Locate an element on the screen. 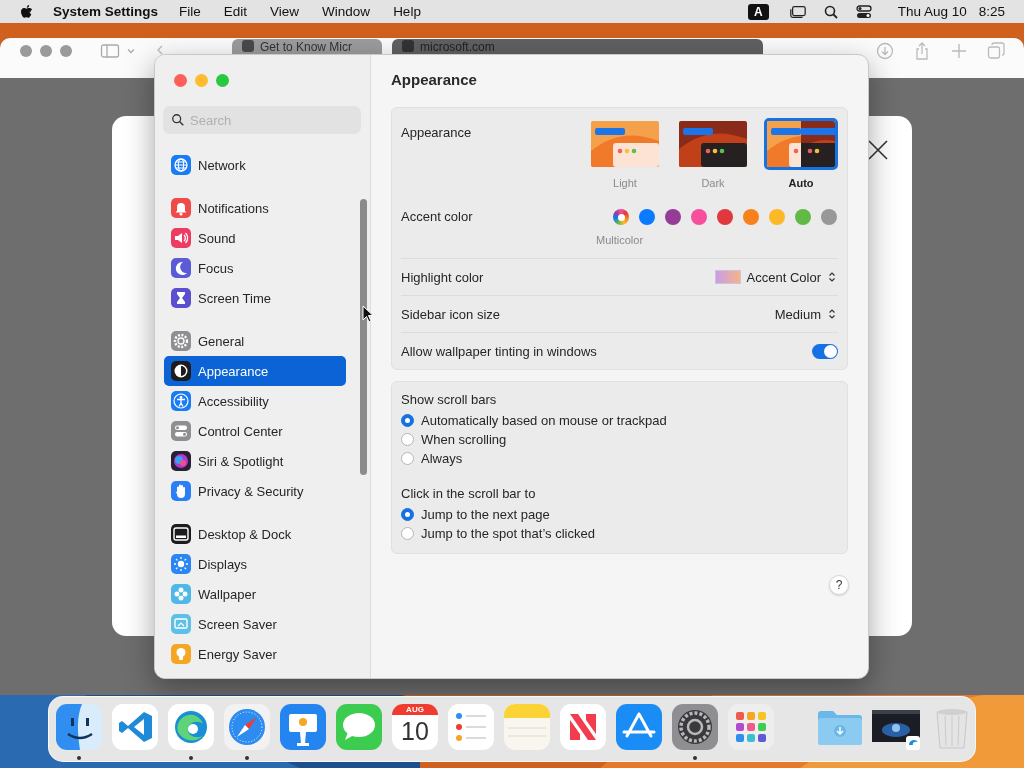  gradient-swatch-icon is located at coordinates (727, 277).